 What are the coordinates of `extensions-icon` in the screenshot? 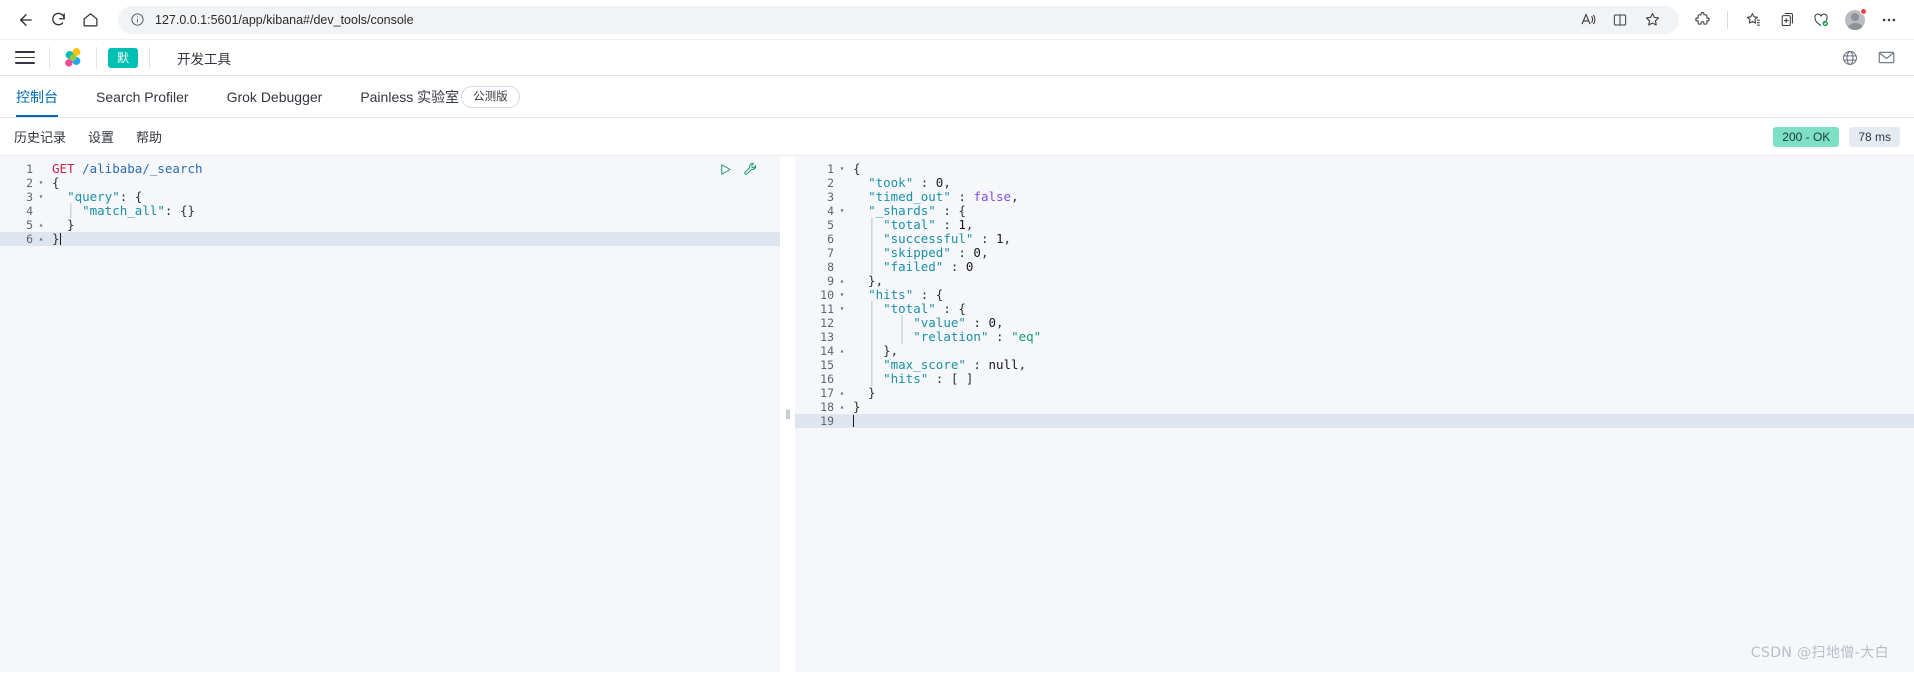 It's located at (1702, 20).